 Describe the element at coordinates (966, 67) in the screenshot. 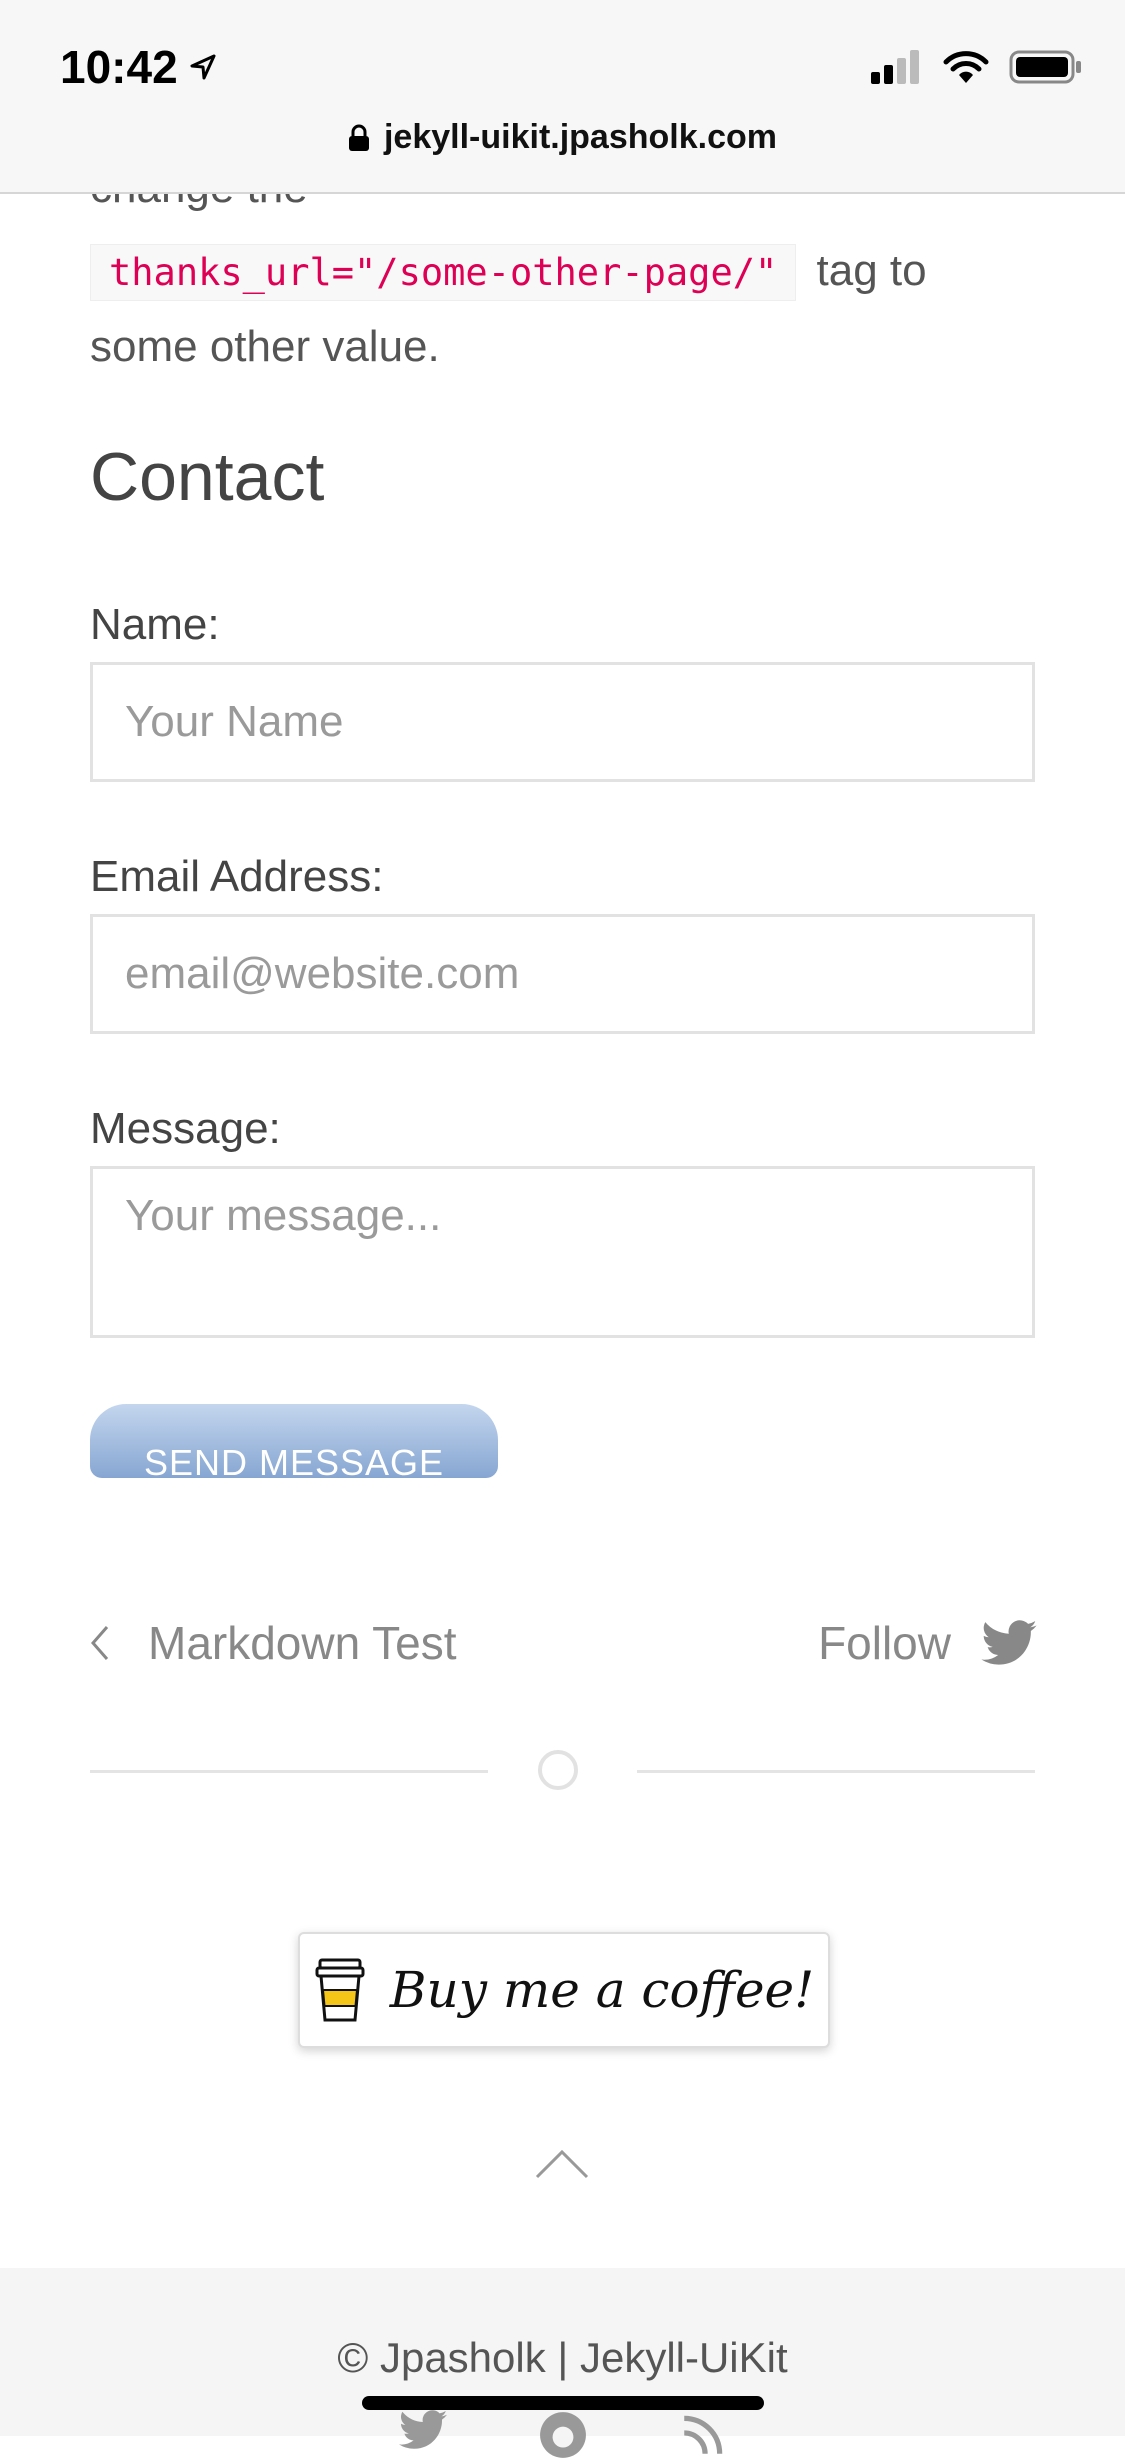

I see `wifi-icon` at that location.